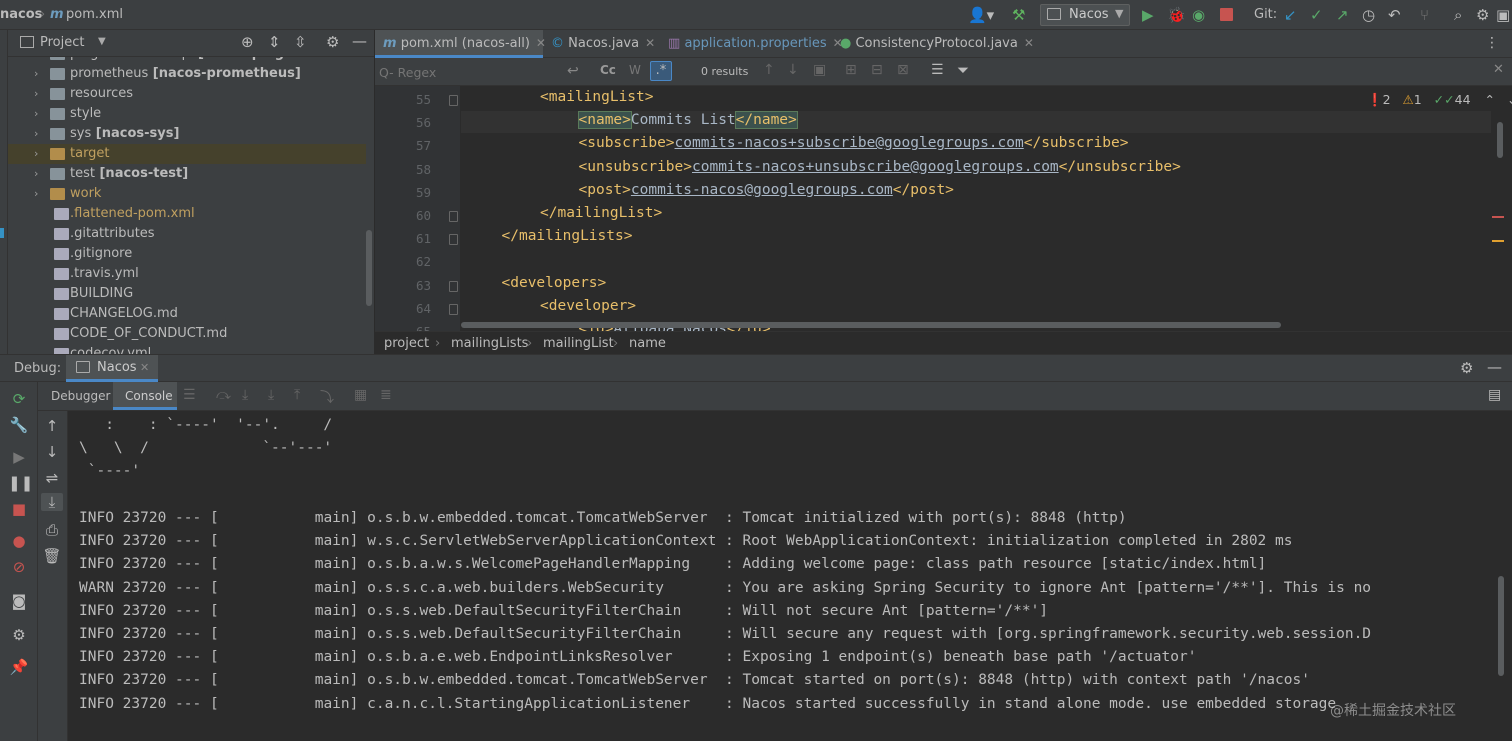 The image size is (1512, 741). Describe the element at coordinates (687, 120) in the screenshot. I see `code-line: <name>Commits List</name>` at that location.